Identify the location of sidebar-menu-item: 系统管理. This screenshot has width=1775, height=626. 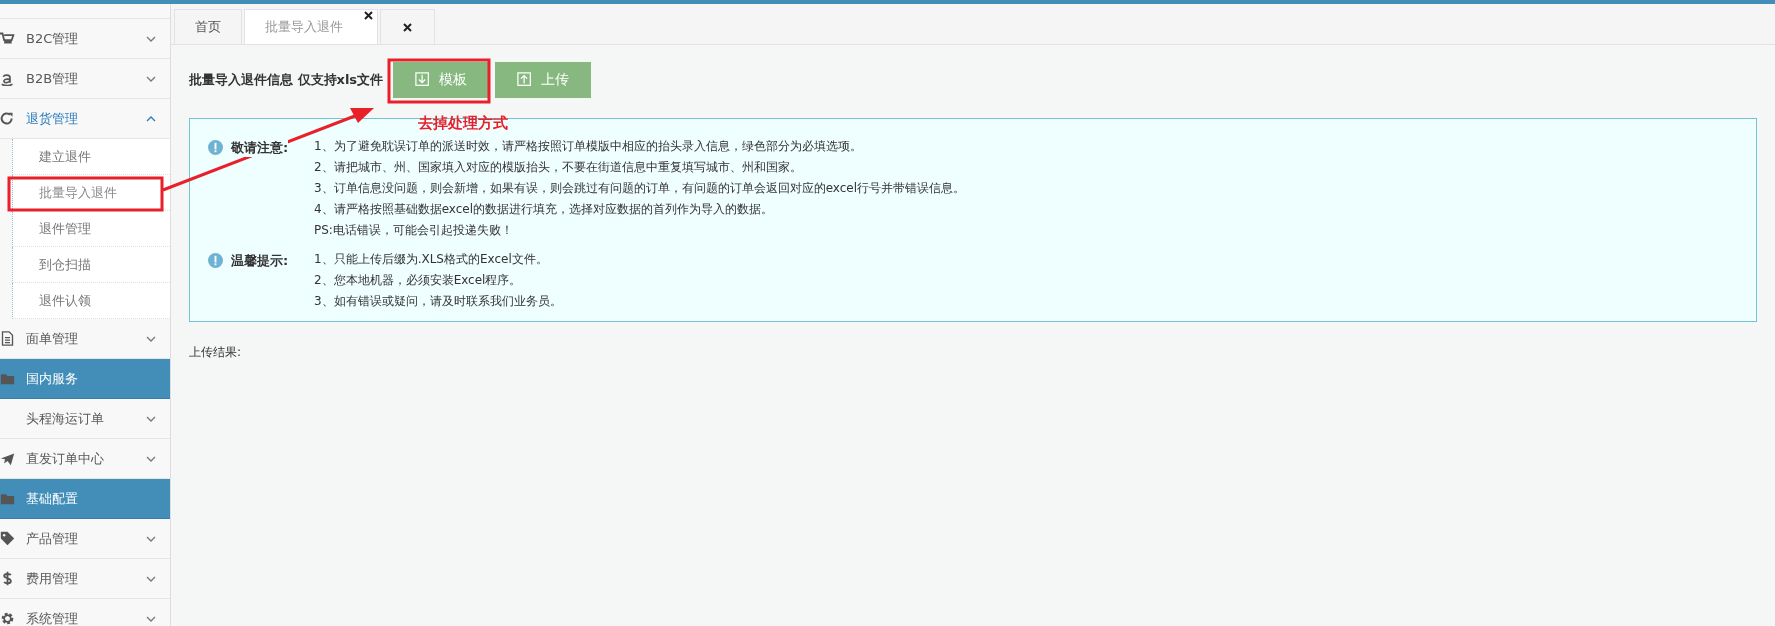
(85, 612).